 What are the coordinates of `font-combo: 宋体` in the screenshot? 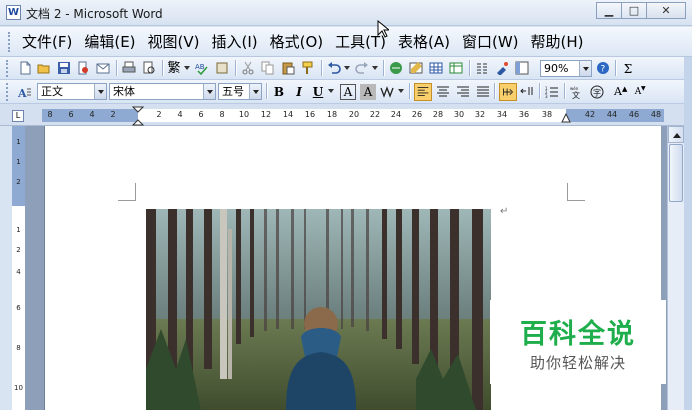 It's located at (162, 91).